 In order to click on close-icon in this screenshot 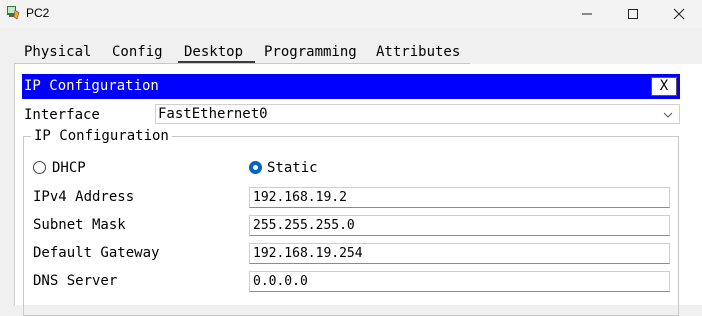, I will do `click(679, 14)`.